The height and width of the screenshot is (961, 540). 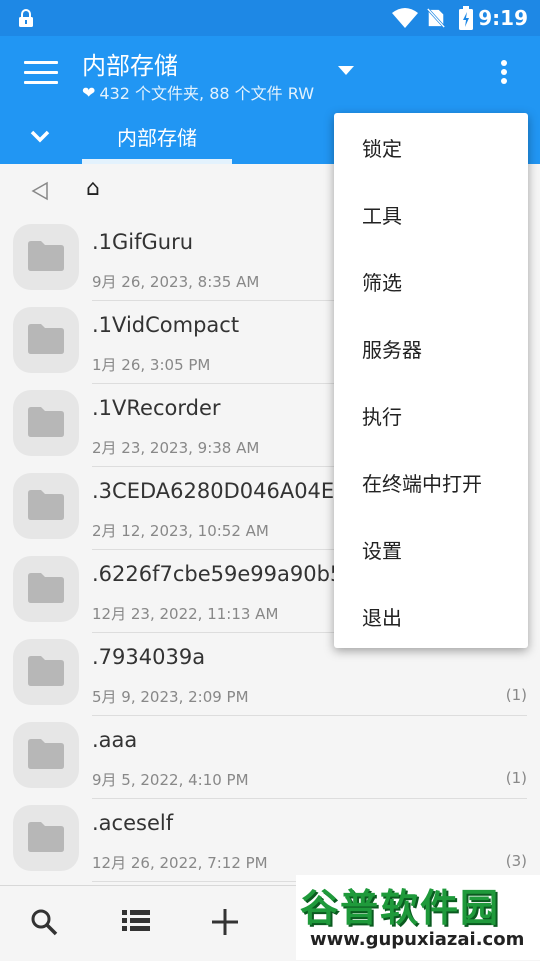 What do you see at coordinates (130, 66) in the screenshot?
I see `page-title: 内部存储` at bounding box center [130, 66].